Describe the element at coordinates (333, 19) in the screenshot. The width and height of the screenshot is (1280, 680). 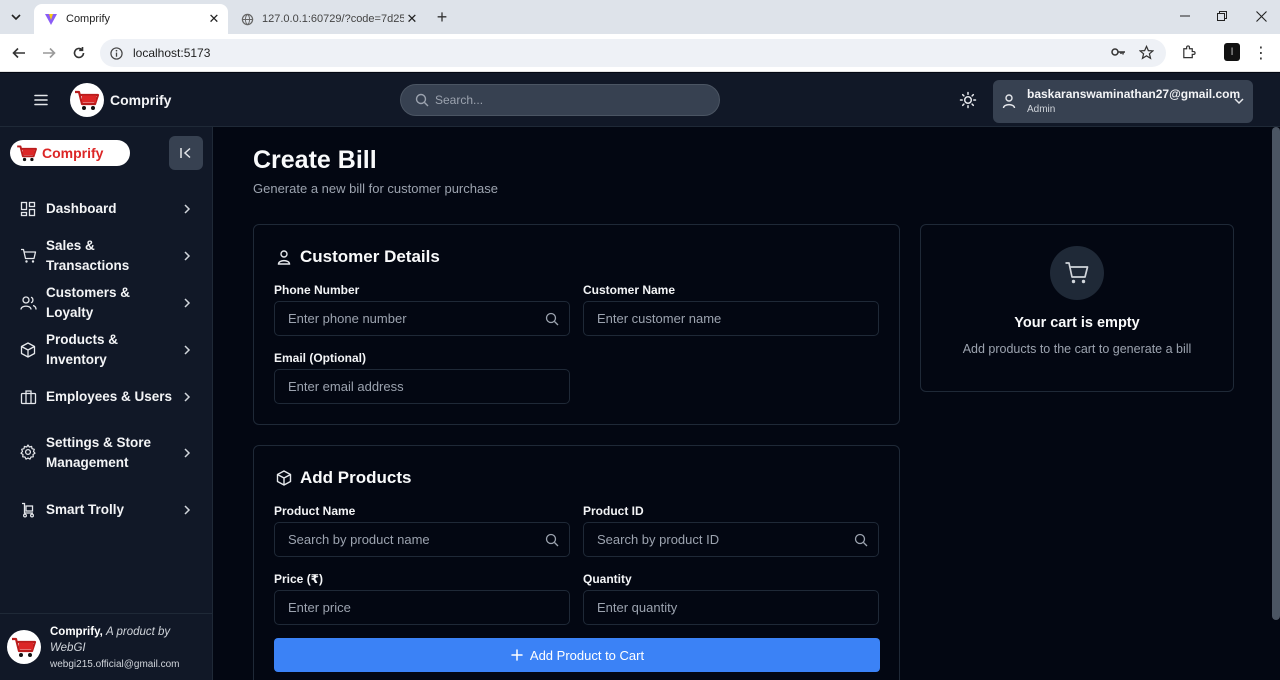
I see `tab-title: 127.0.0.1:60729/?code=7d2514` at that location.